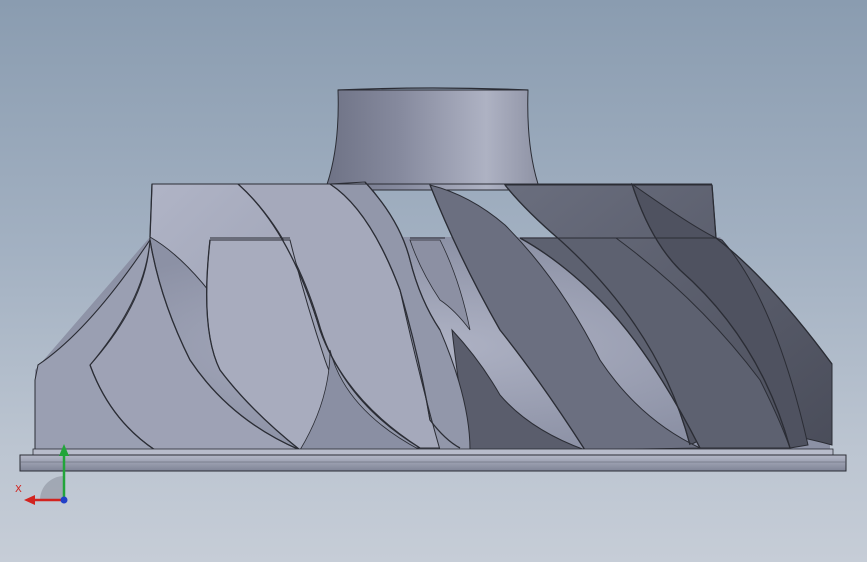 The height and width of the screenshot is (562, 867). Describe the element at coordinates (64, 500) in the screenshot. I see `z-axis-dot` at that location.